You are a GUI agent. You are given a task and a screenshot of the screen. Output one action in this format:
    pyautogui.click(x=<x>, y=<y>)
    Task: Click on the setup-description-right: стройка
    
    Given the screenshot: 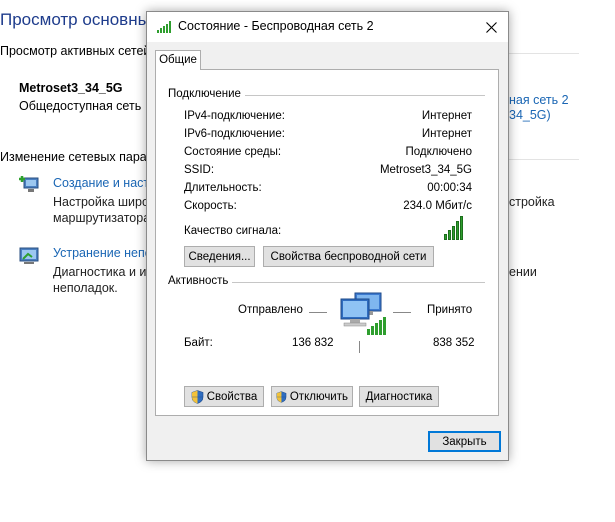 What is the action you would take?
    pyautogui.click(x=532, y=202)
    